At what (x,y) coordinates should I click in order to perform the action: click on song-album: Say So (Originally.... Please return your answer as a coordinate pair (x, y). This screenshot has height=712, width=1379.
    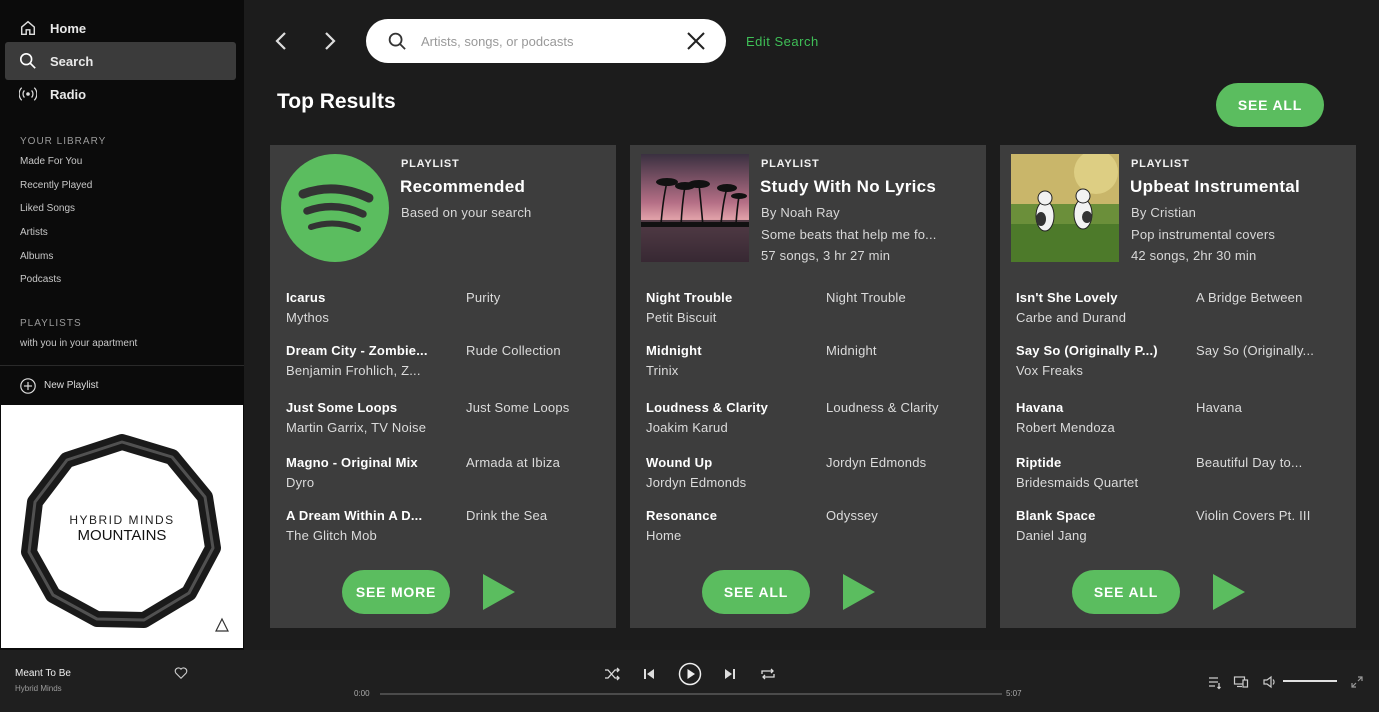
    Looking at the image, I should click on (1255, 350).